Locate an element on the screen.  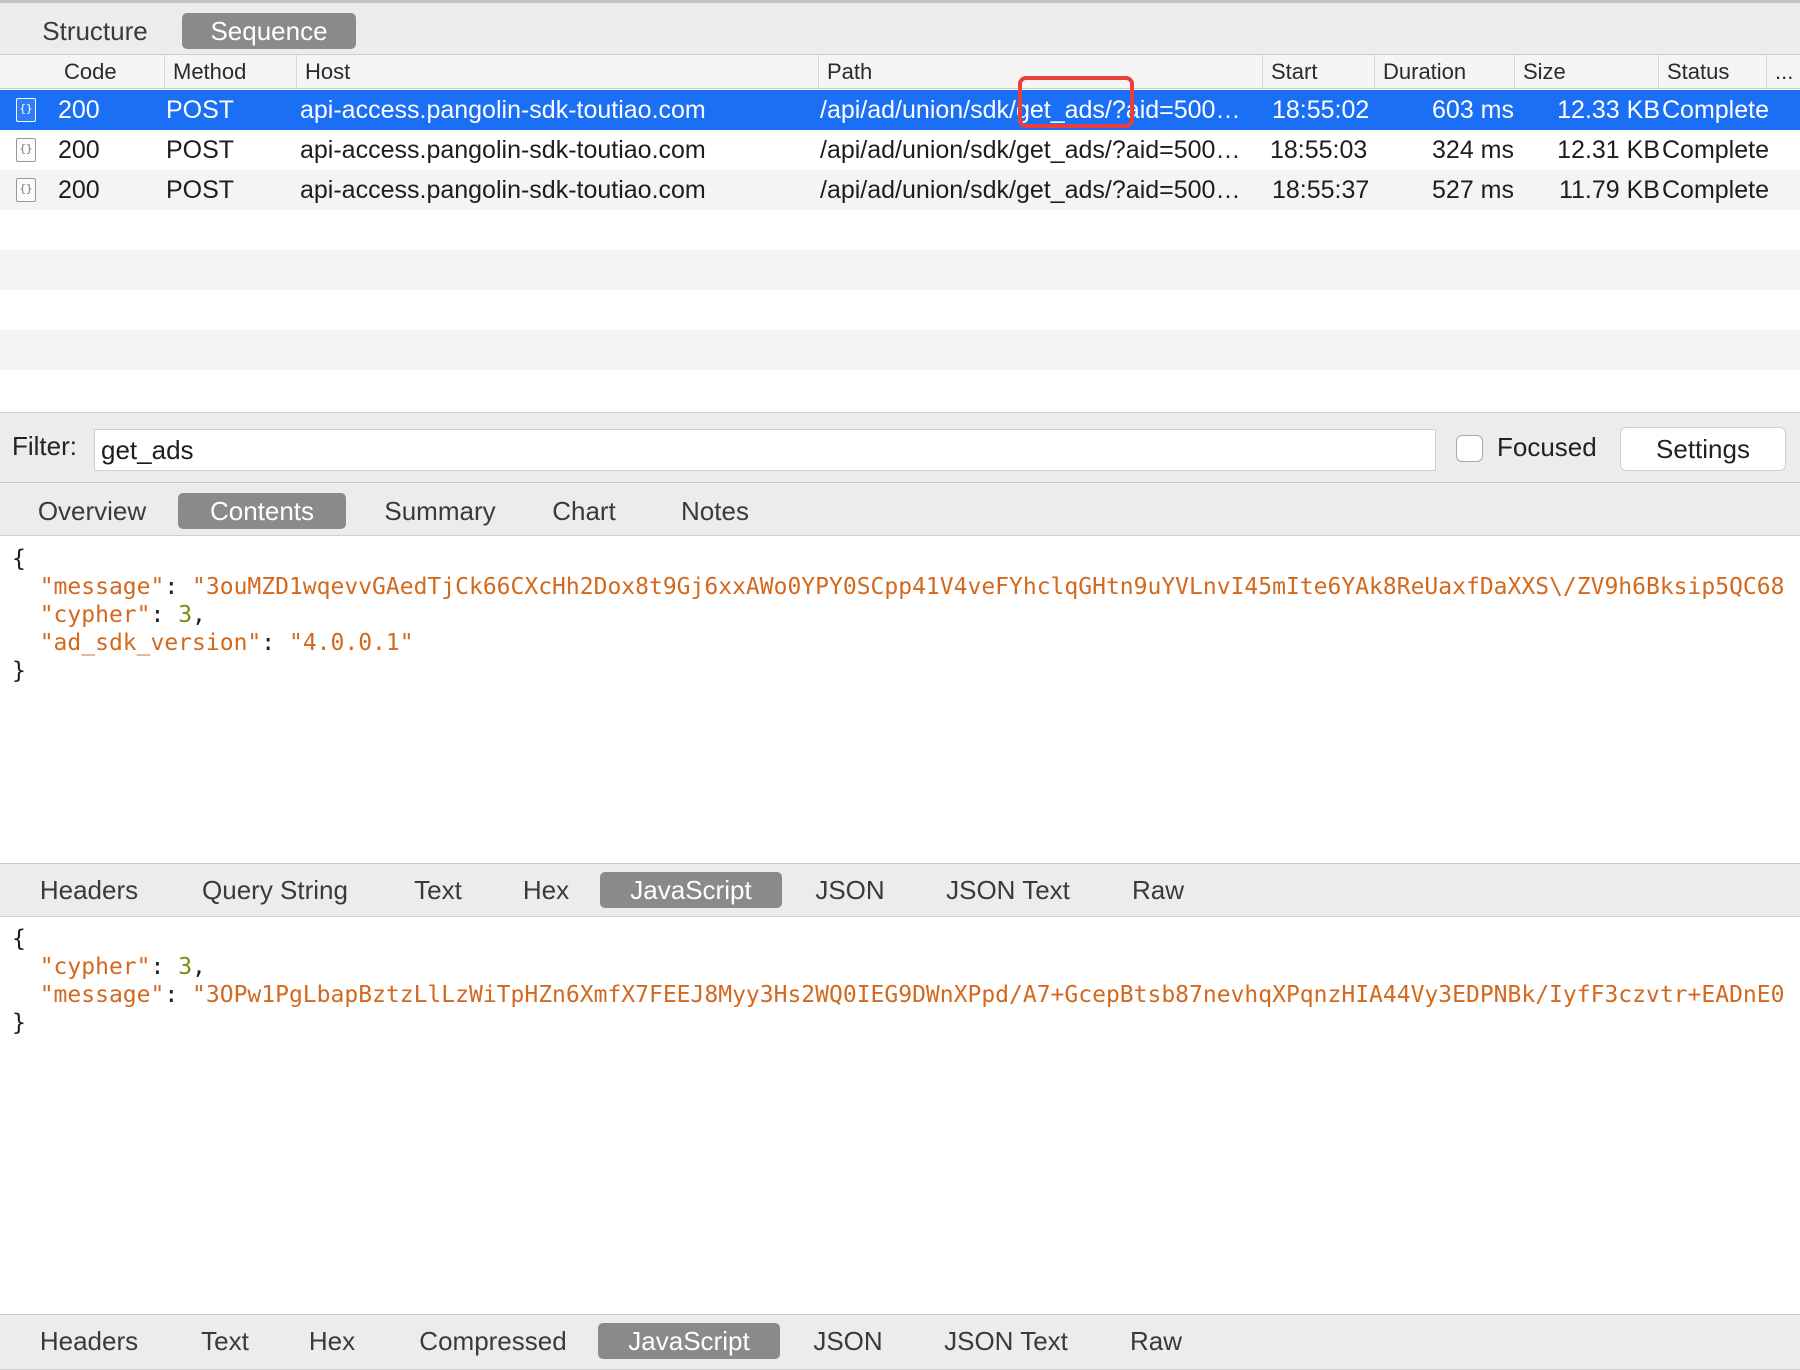
view-switch-bar: Structure Sequence is located at coordinates (900, 27).